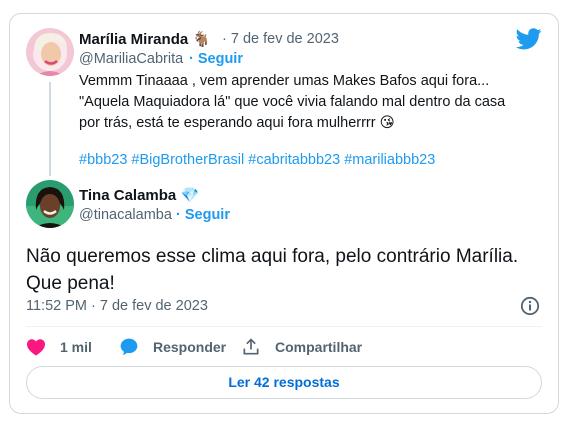 The height and width of the screenshot is (426, 578). I want to click on share-label: Compartilhar, so click(319, 347).